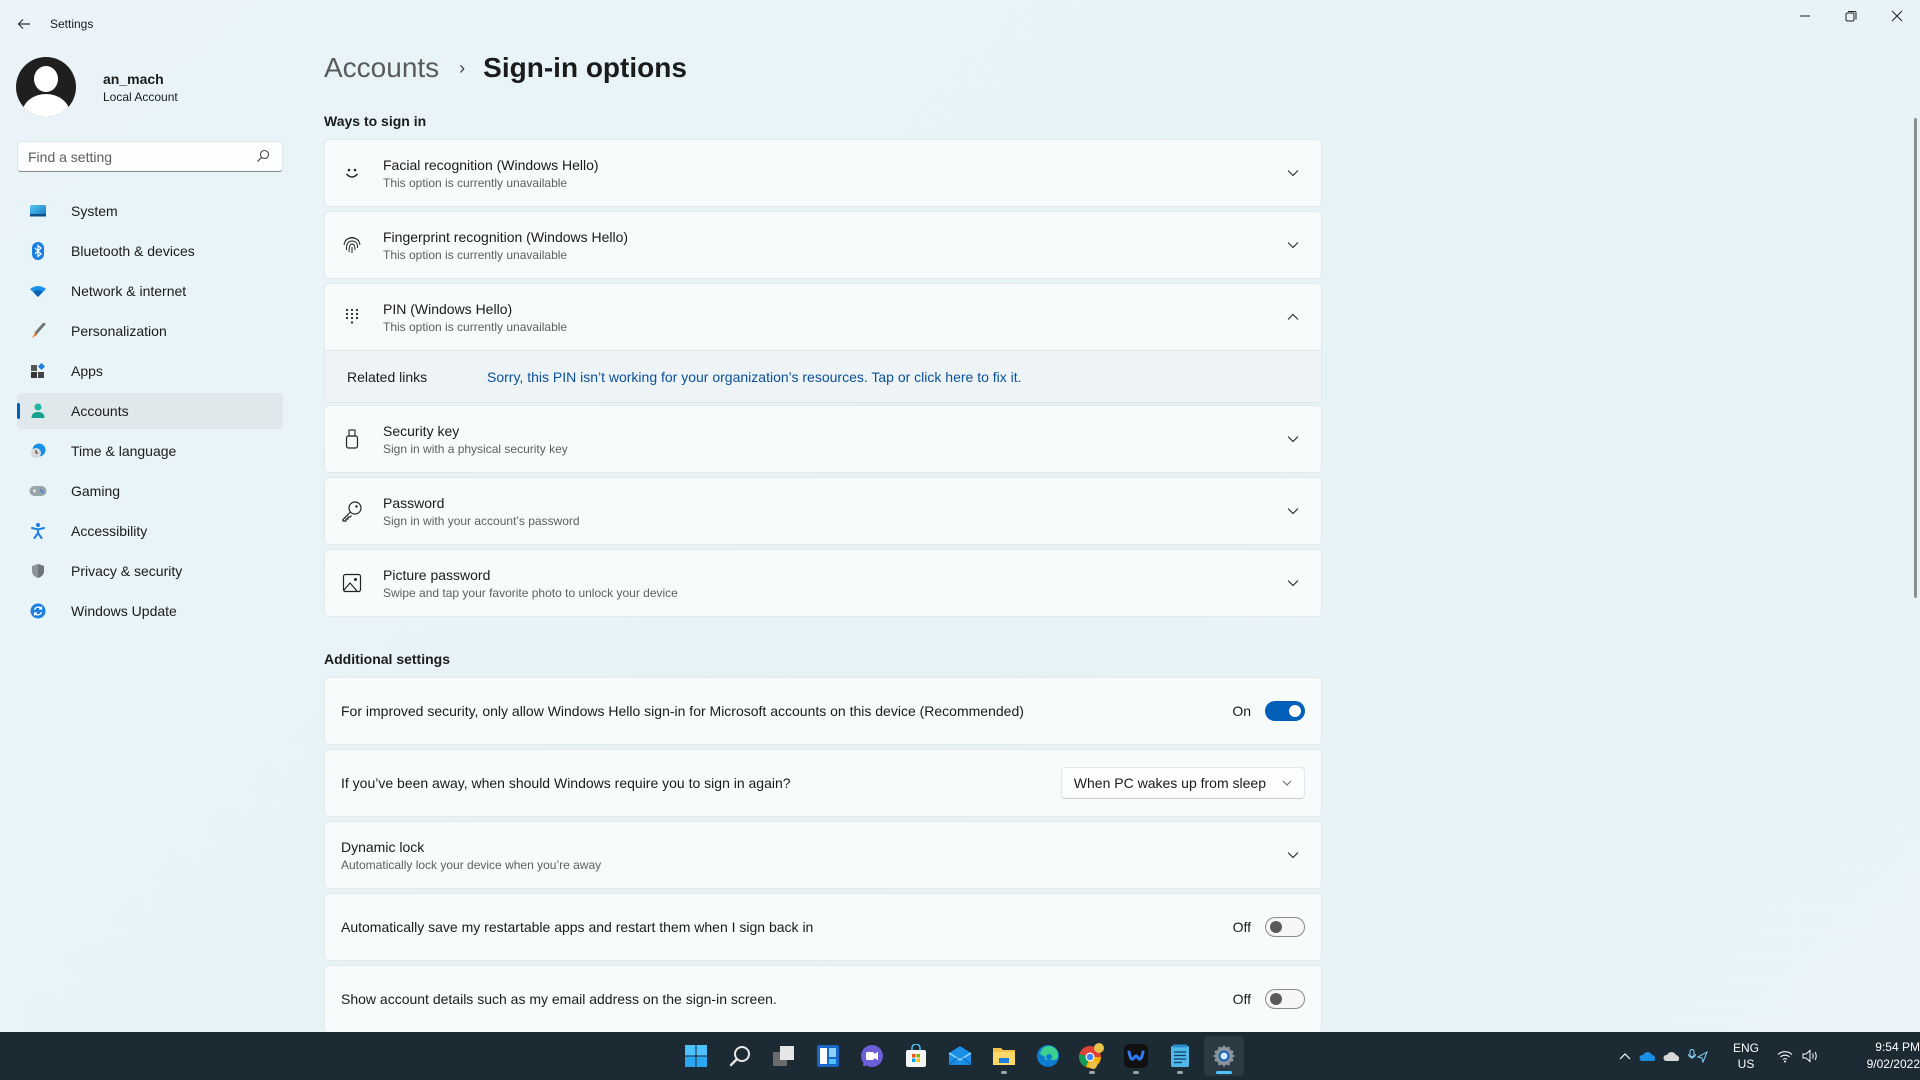 This screenshot has height=1080, width=1920. What do you see at coordinates (1745, 1048) in the screenshot?
I see `language-code: ENG` at bounding box center [1745, 1048].